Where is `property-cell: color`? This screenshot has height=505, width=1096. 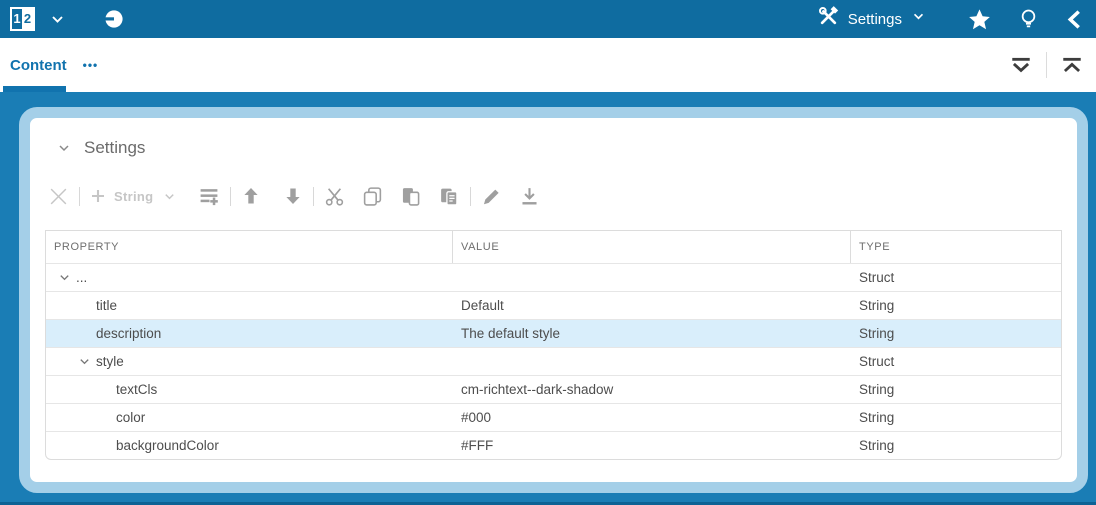
property-cell: color is located at coordinates (249, 417).